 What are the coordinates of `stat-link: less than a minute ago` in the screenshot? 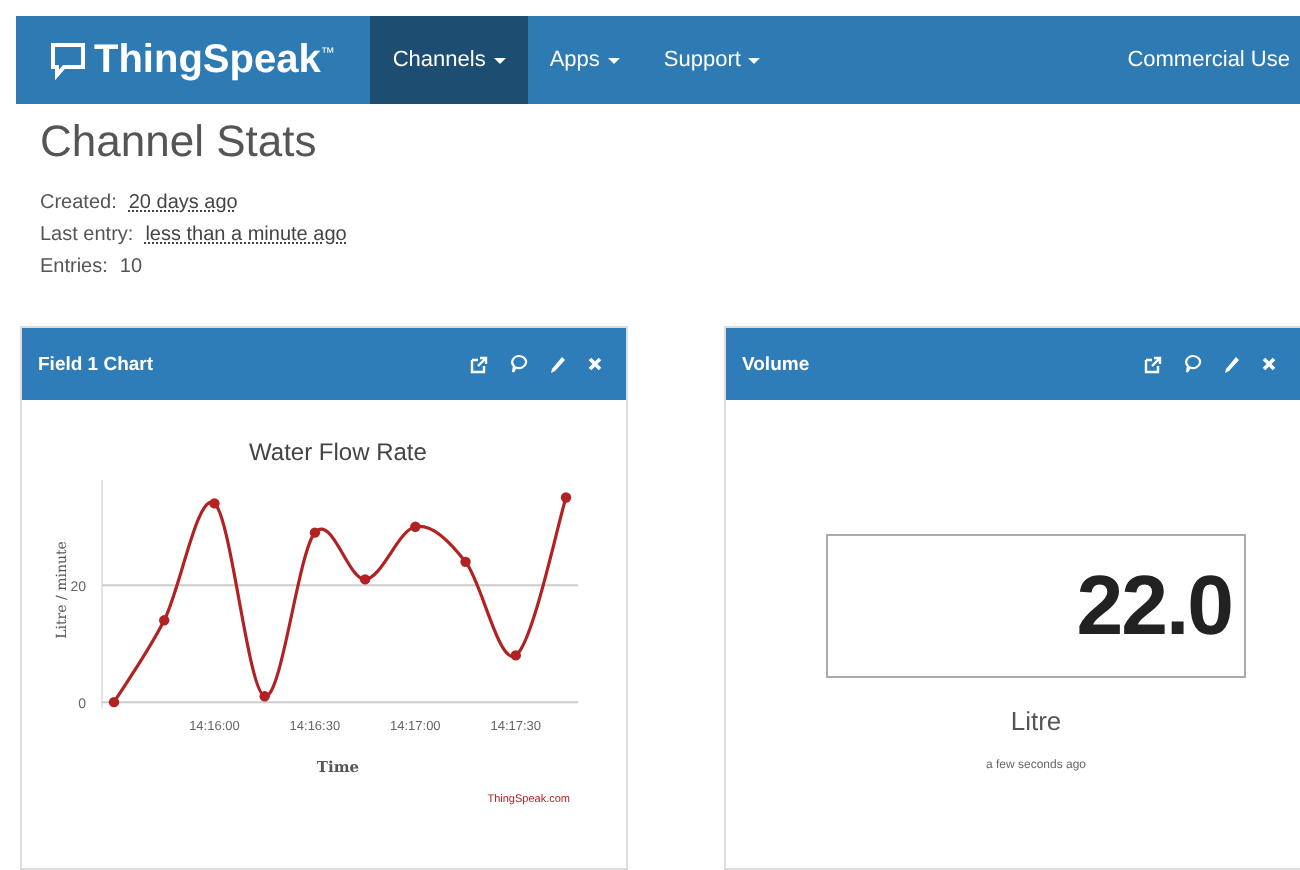 It's located at (246, 235).